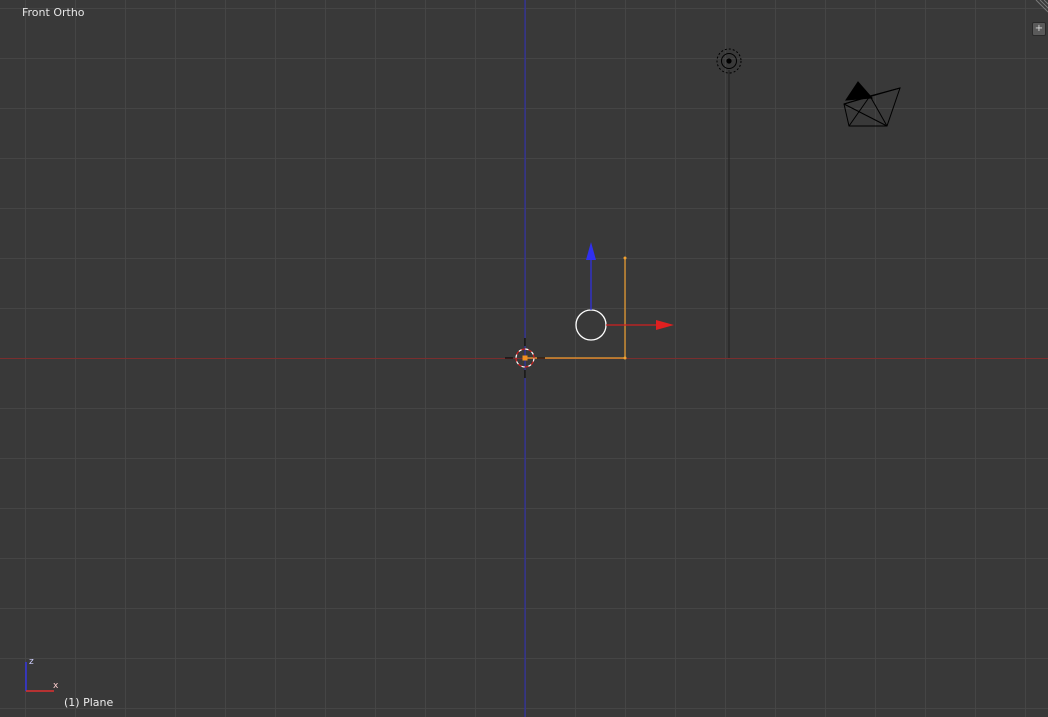 Image resolution: width=1048 pixels, height=717 pixels. Describe the element at coordinates (729, 203) in the screenshot. I see `lamp-icon` at that location.